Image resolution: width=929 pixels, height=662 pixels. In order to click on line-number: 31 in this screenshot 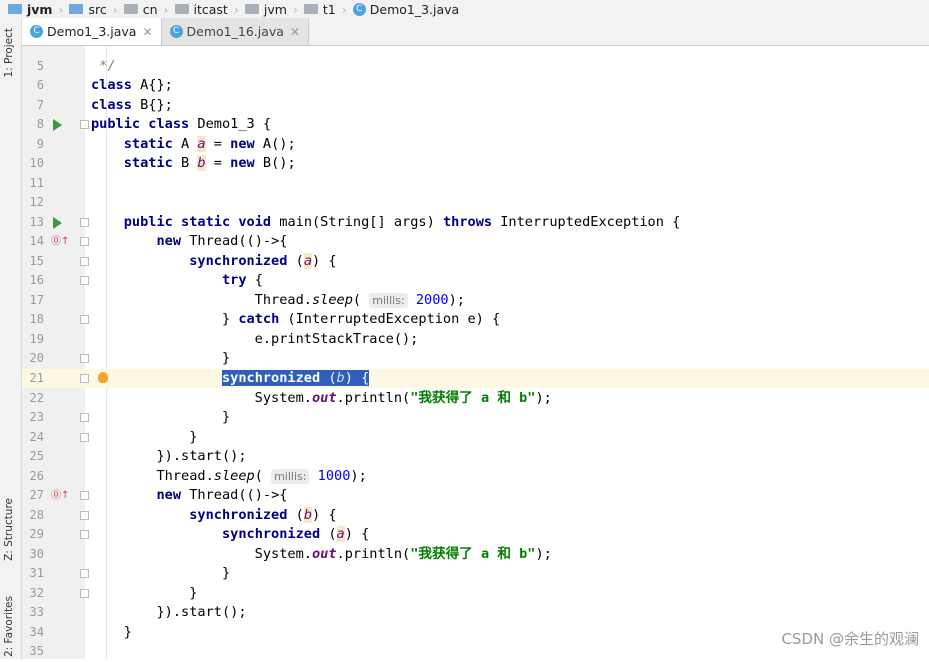, I will do `click(36, 573)`.